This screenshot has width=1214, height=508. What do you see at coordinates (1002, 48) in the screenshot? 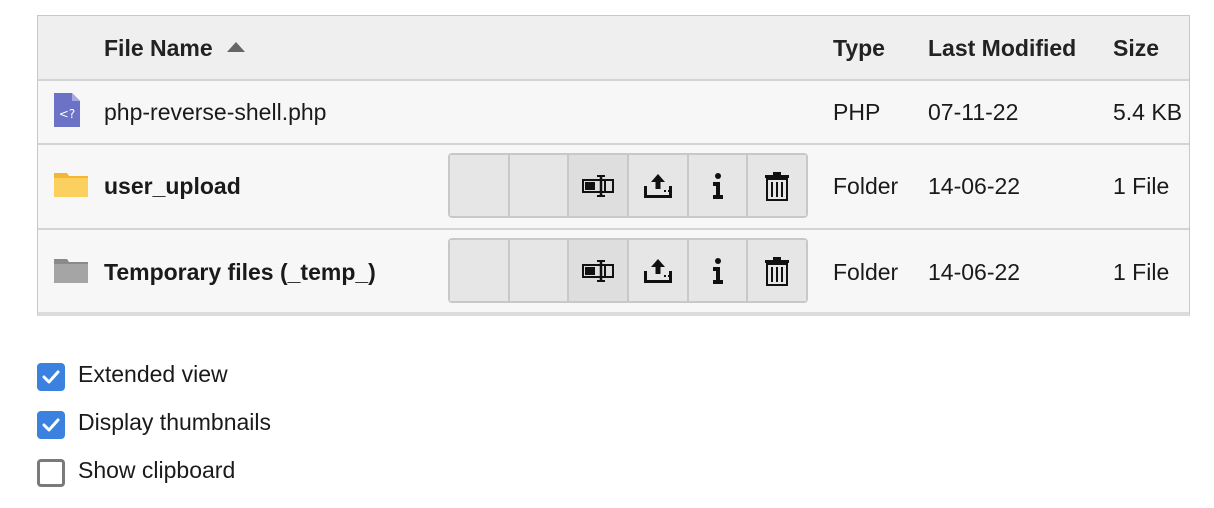
I see `column-header-last-modified: Last Modified` at bounding box center [1002, 48].